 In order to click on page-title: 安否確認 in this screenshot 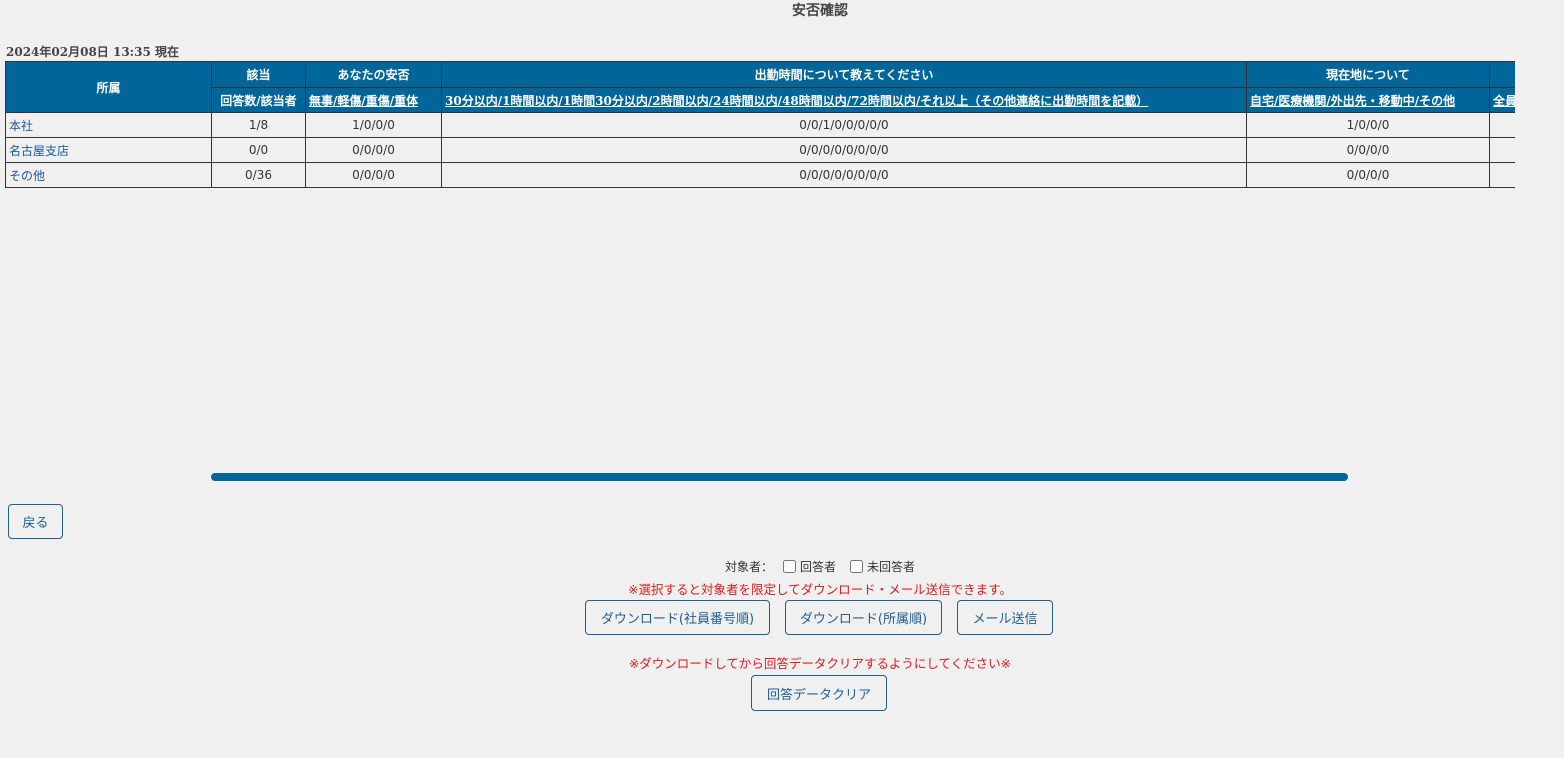, I will do `click(820, 11)`.